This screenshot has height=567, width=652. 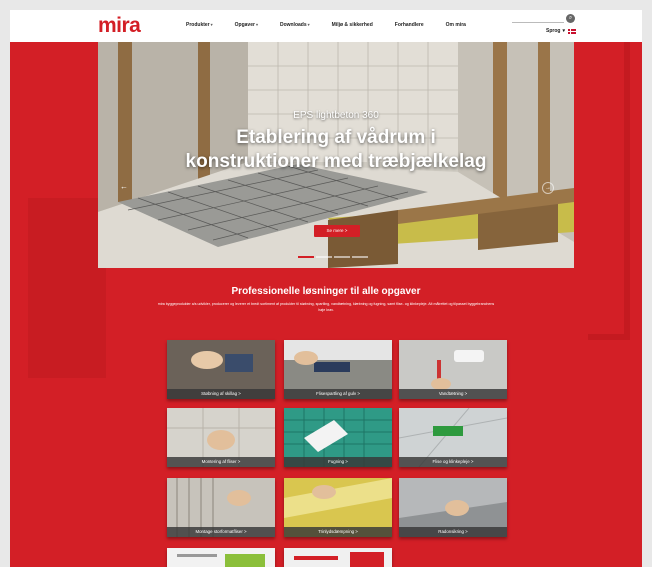 What do you see at coordinates (456, 25) in the screenshot?
I see `nav-item-om-mira: Om mira` at bounding box center [456, 25].